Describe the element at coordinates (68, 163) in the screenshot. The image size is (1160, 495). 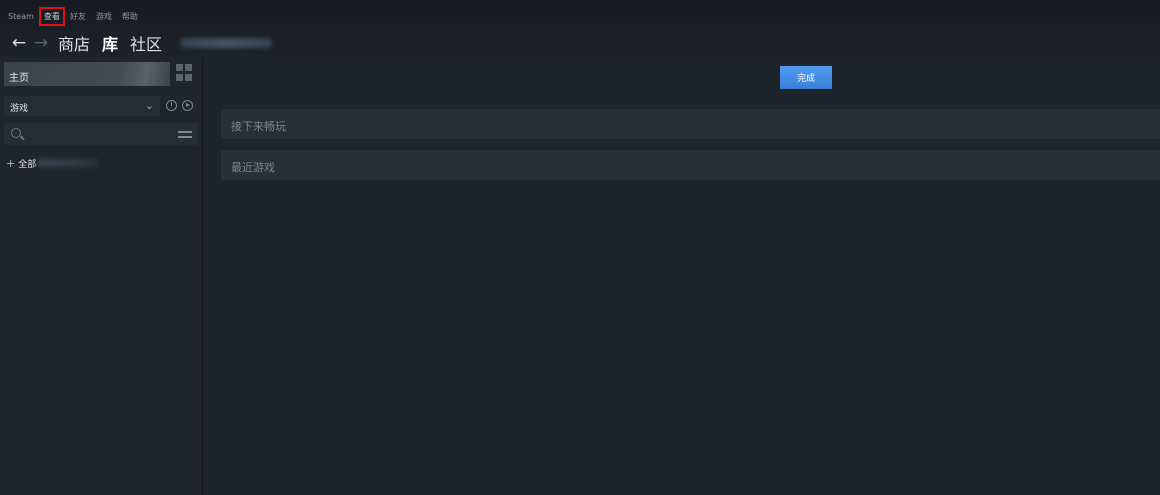
I see `blurred-count` at that location.